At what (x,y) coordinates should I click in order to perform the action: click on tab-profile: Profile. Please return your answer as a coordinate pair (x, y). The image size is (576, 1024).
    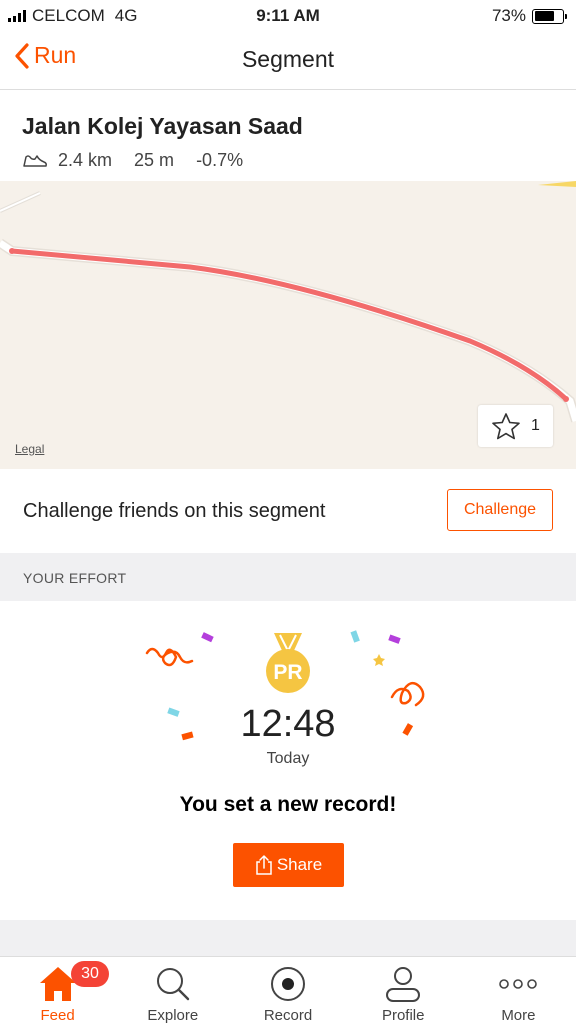
    Looking at the image, I should click on (403, 990).